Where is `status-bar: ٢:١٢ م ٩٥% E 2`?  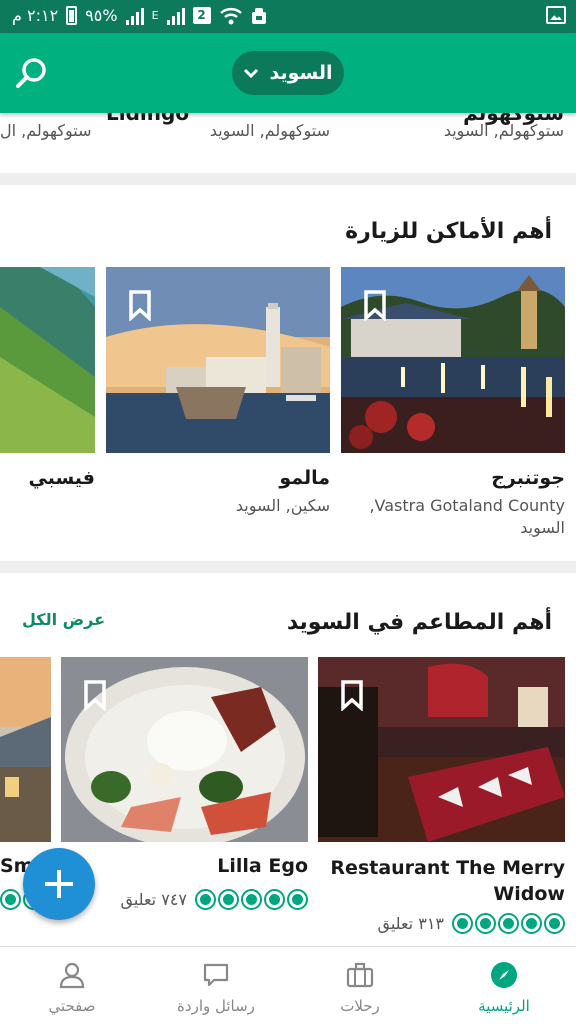
status-bar: ٢:١٢ م ٩٥% E 2 is located at coordinates (288, 16).